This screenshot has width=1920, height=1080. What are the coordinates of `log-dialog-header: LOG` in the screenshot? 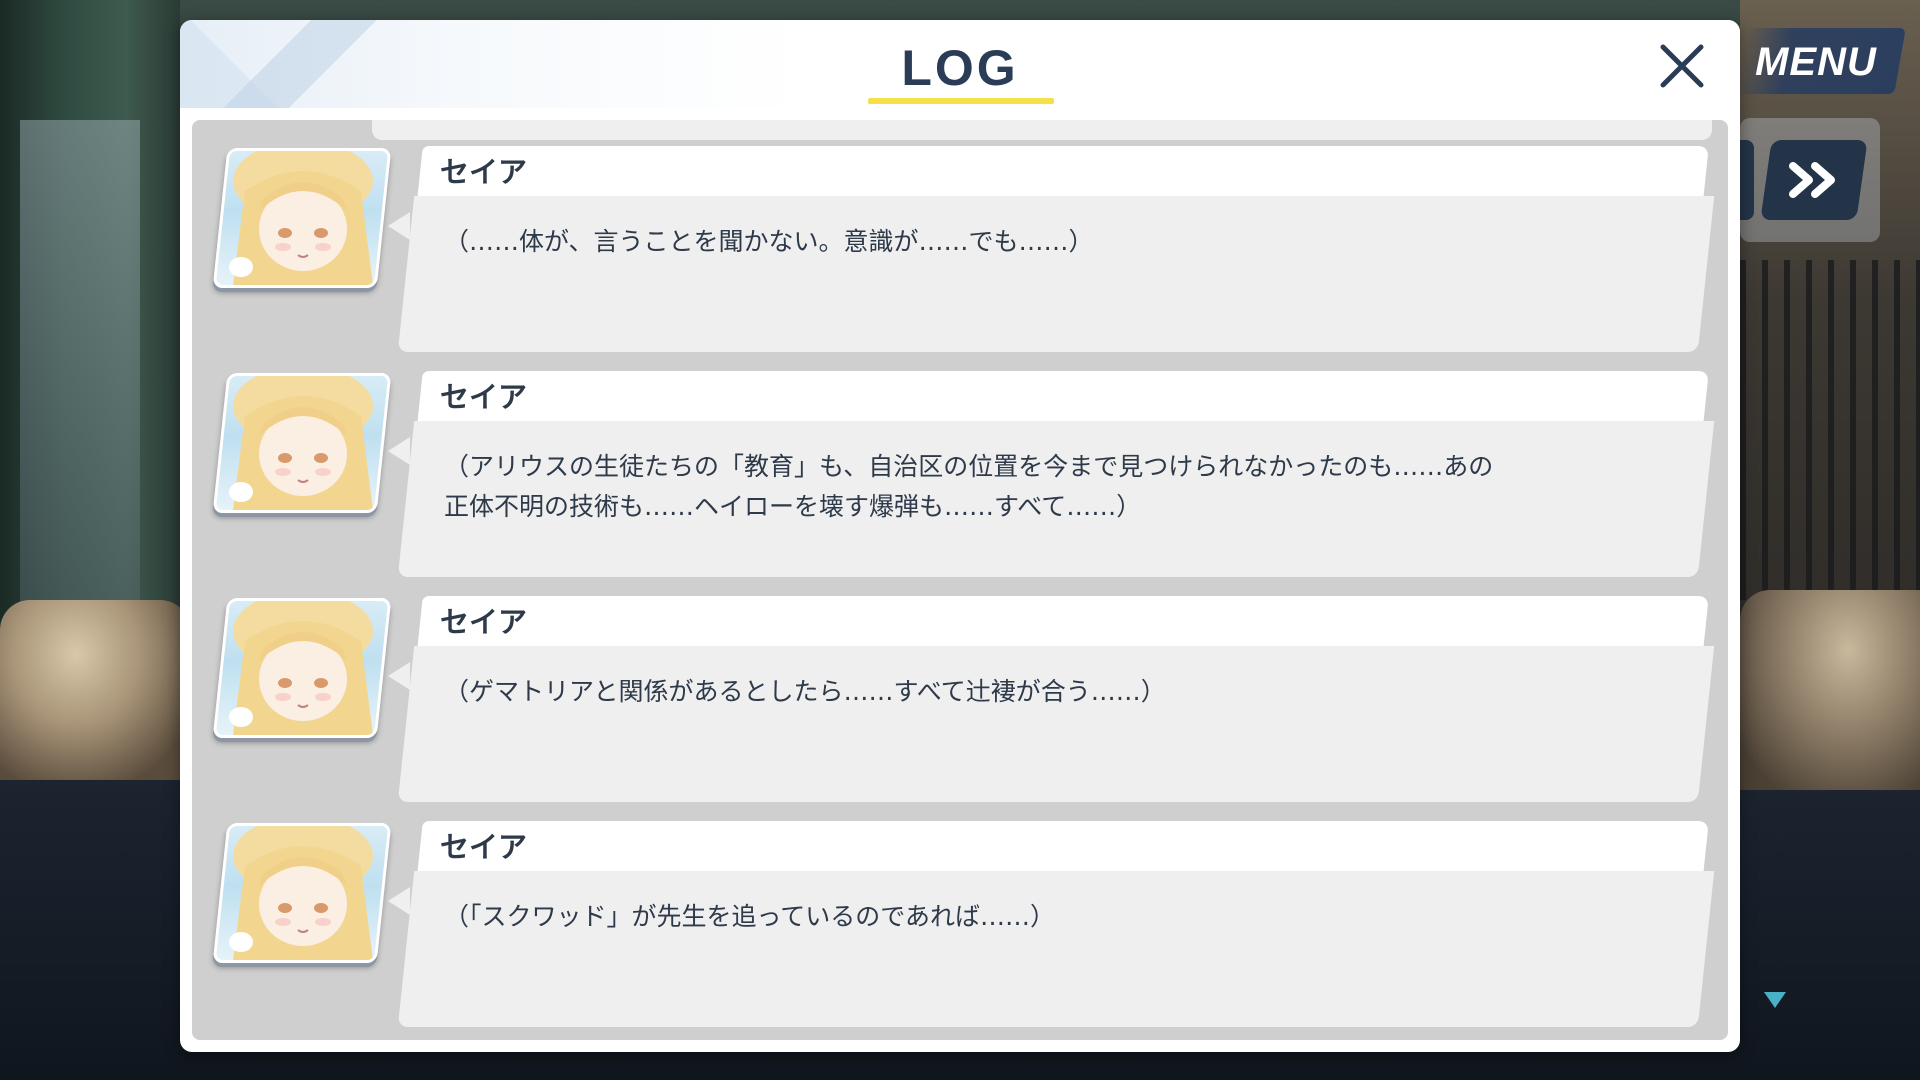 It's located at (960, 64).